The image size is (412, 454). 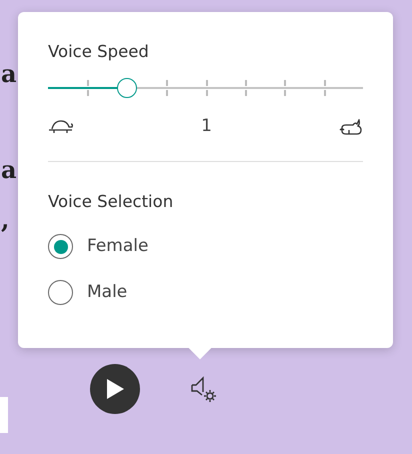 What do you see at coordinates (205, 88) in the screenshot?
I see `speed-slider` at bounding box center [205, 88].